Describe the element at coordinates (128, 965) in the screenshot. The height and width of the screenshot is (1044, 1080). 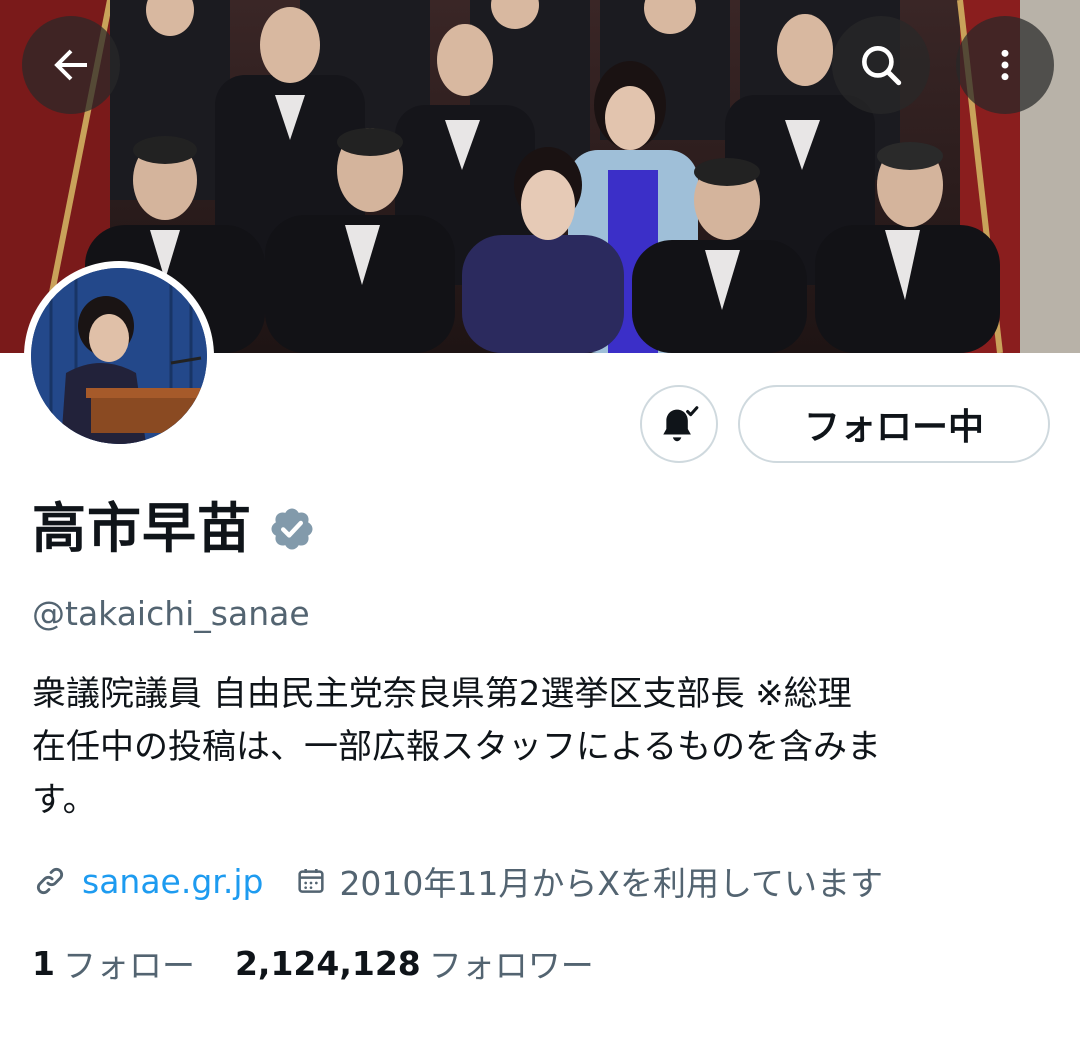
I see `following-label: フォロー` at that location.